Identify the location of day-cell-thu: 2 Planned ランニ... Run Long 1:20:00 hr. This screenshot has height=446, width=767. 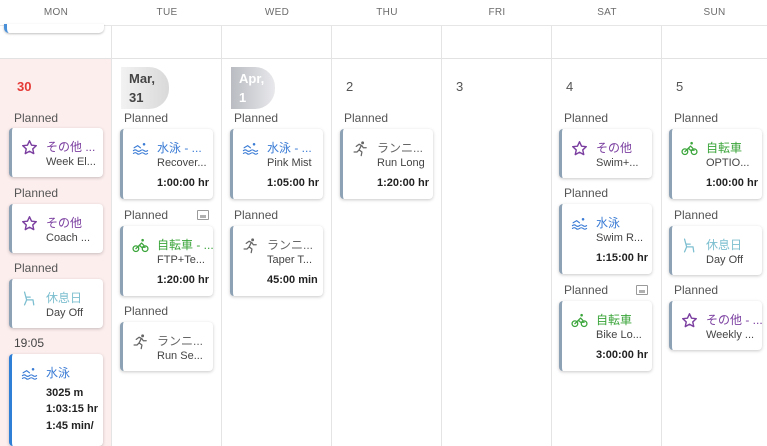
(386, 252).